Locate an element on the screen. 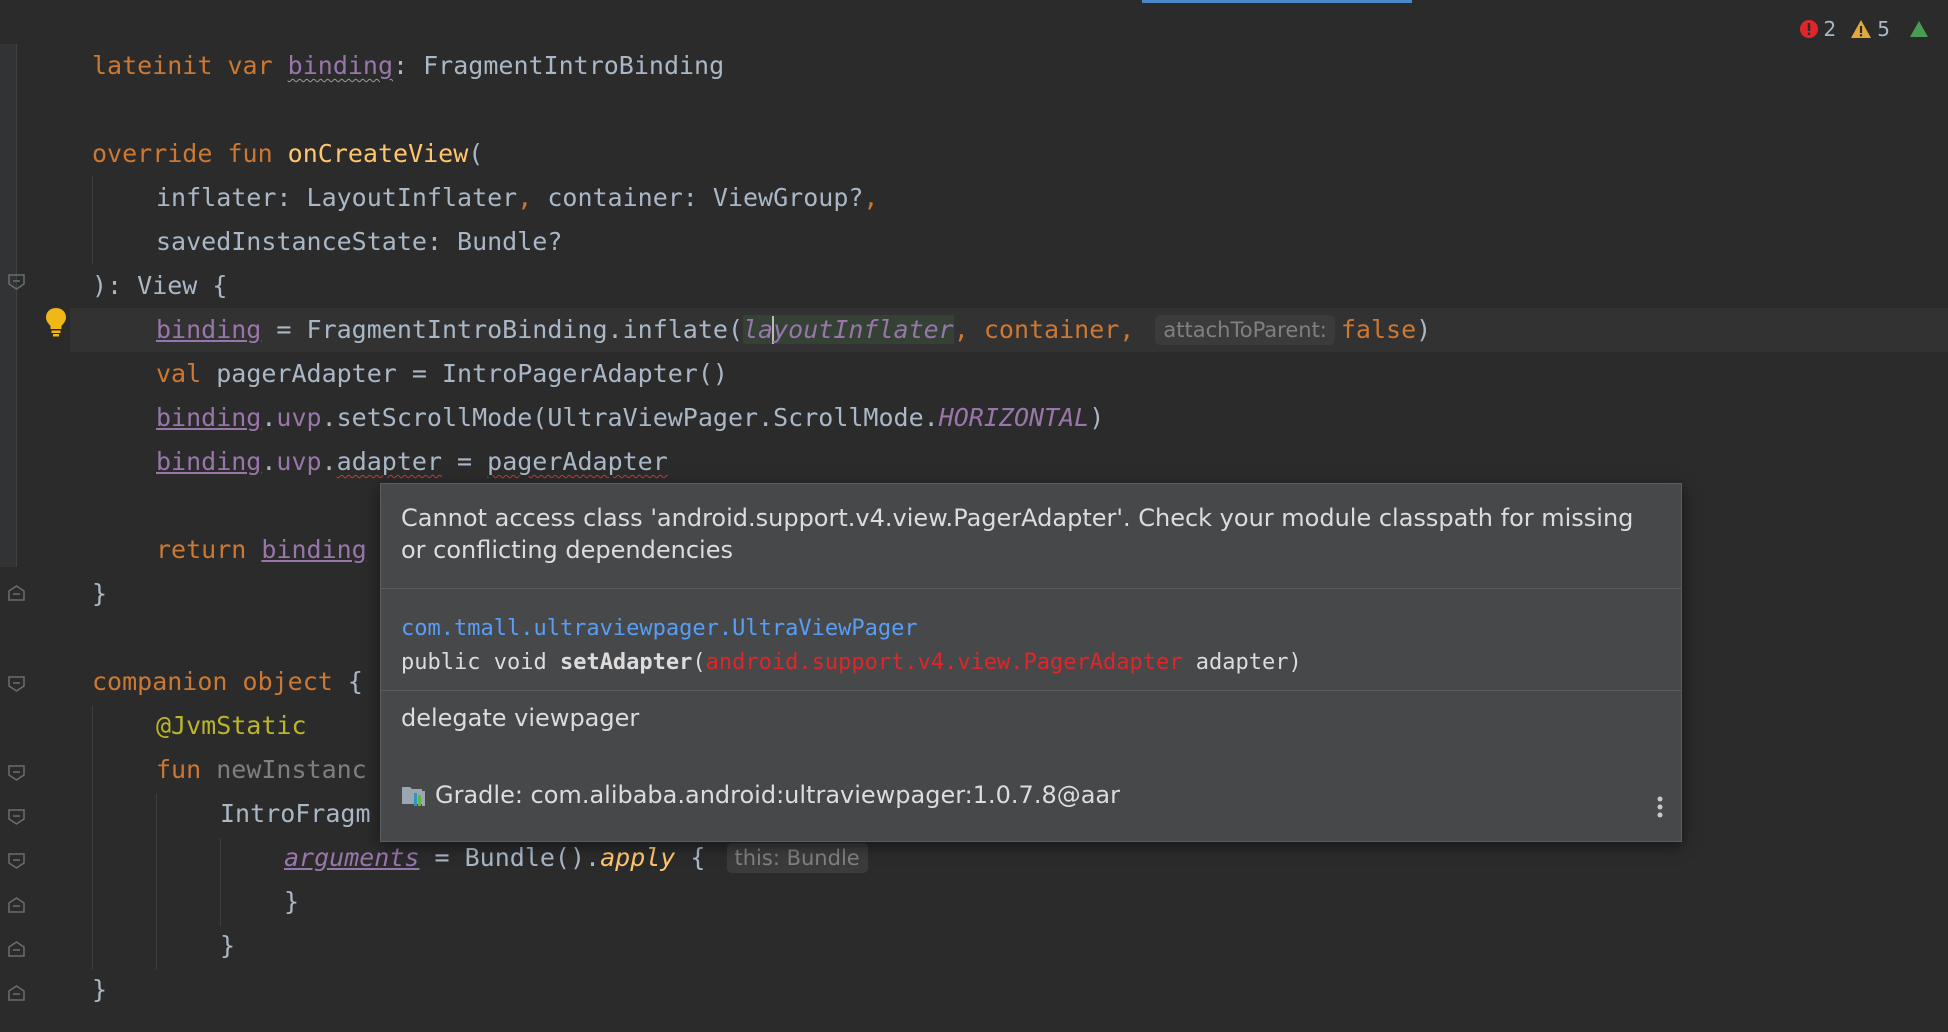 The image size is (1948, 1032). code-text: IntroFragm is located at coordinates (295, 813).